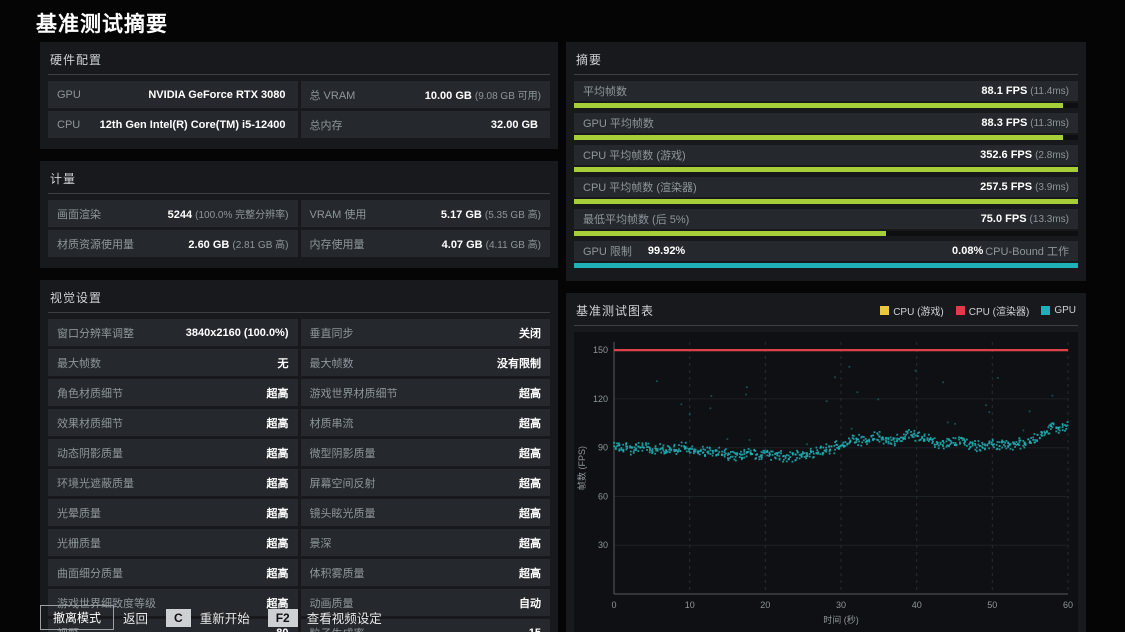  I want to click on svg-text: 20, so click(765, 605).